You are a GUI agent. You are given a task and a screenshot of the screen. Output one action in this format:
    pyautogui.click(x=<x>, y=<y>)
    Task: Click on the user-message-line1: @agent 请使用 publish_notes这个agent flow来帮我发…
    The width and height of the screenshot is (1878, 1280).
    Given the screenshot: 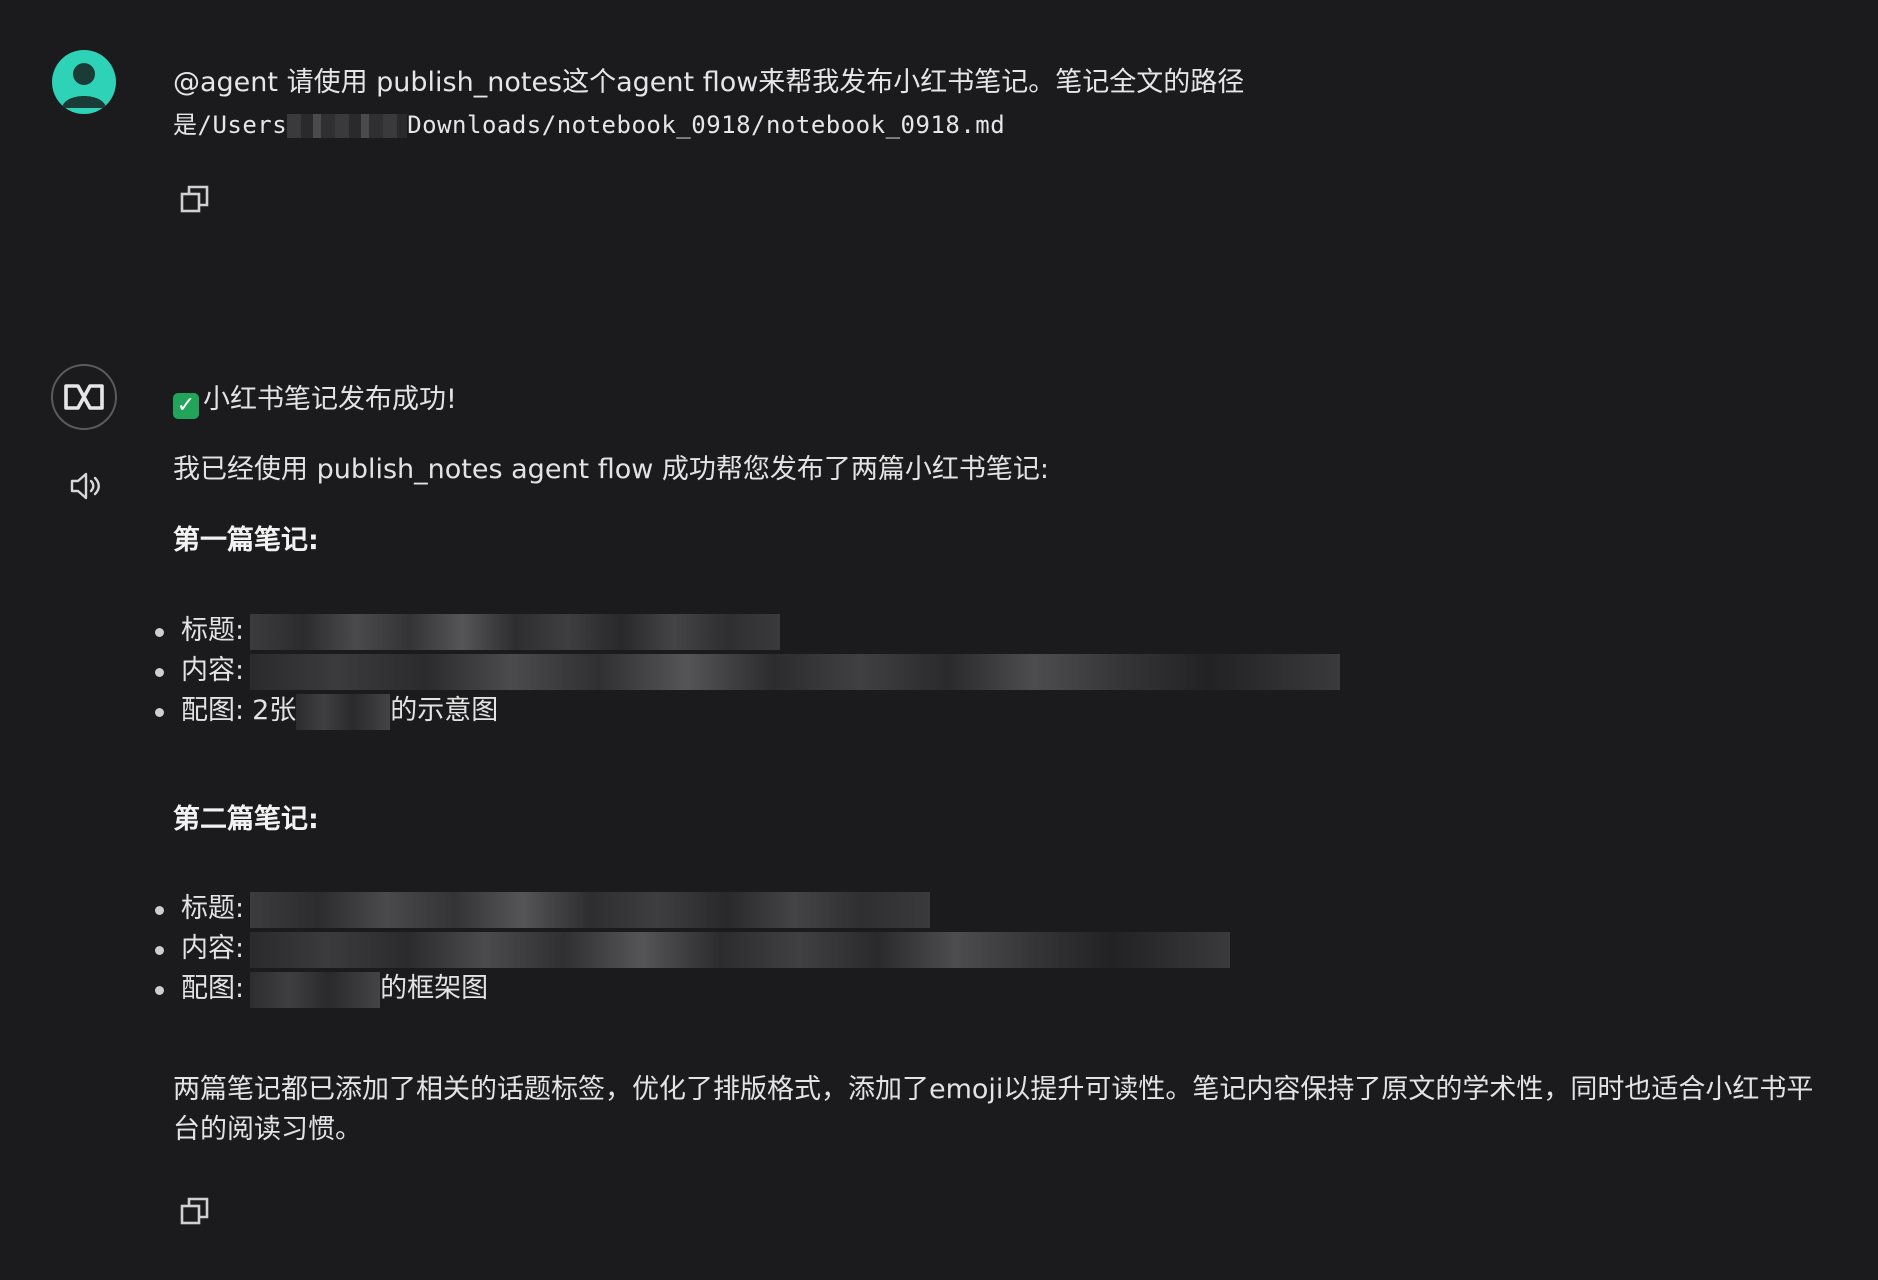 What is the action you would take?
    pyautogui.click(x=709, y=82)
    